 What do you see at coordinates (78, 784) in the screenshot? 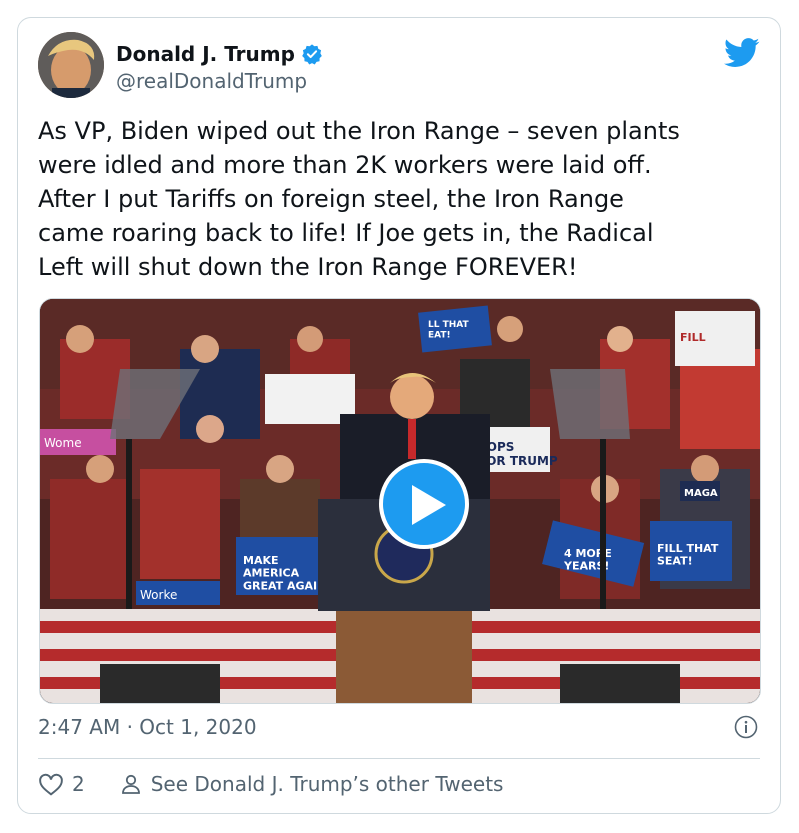
I see `like-count: 2` at bounding box center [78, 784].